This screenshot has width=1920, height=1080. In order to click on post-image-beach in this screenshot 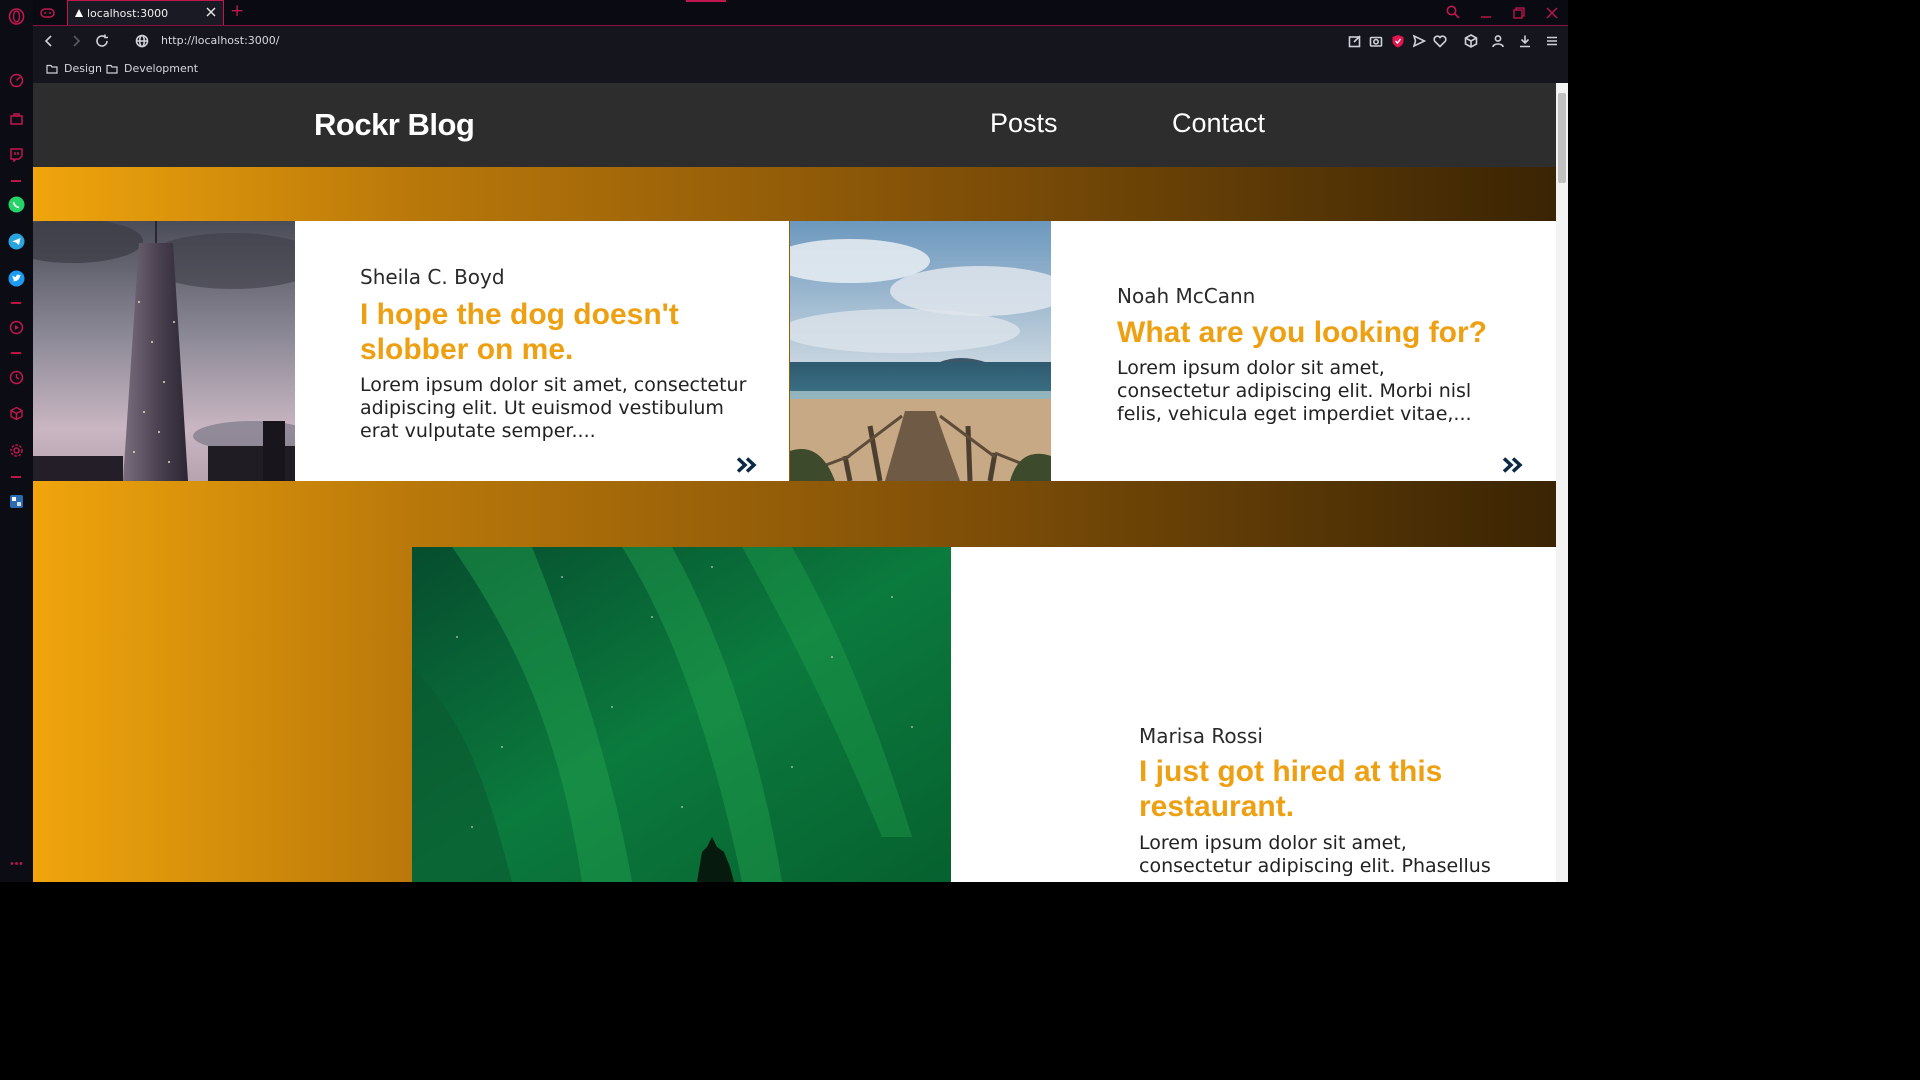, I will do `click(920, 351)`.